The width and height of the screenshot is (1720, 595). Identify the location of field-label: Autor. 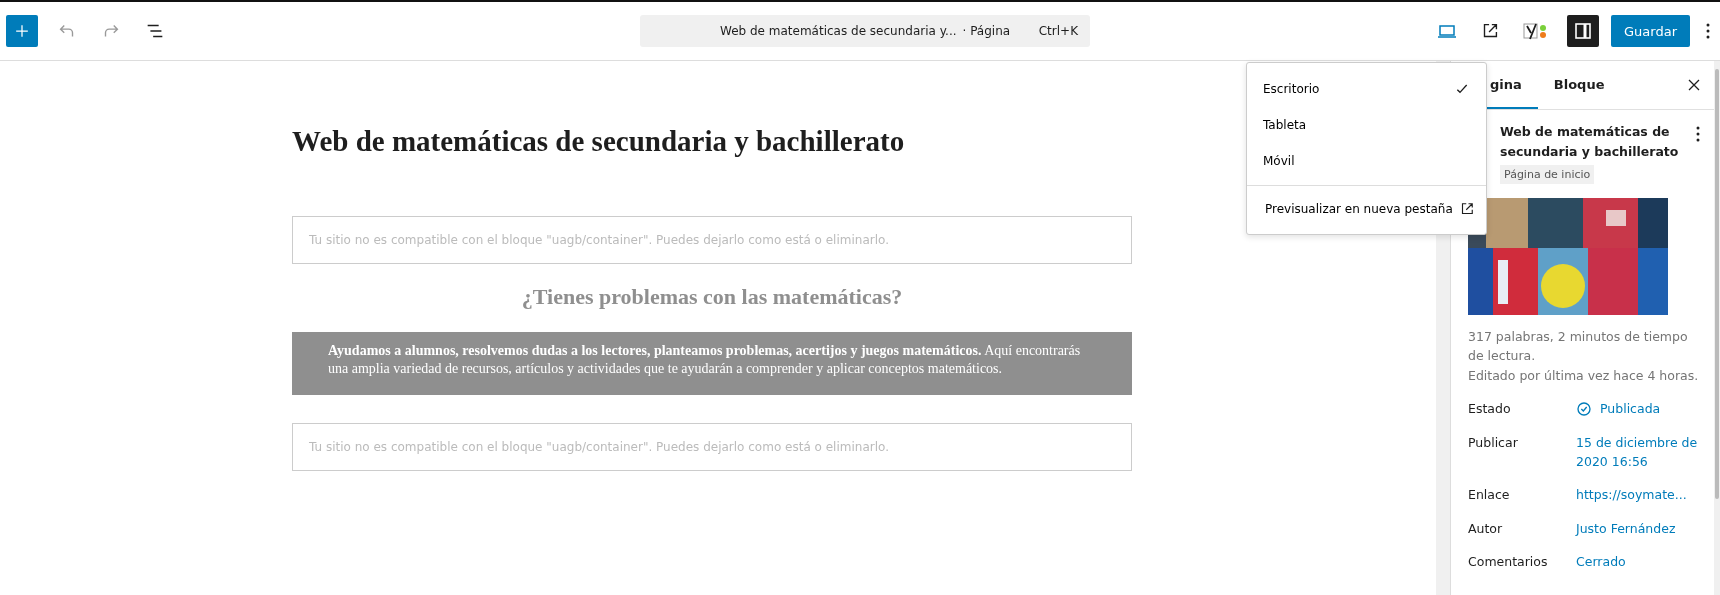
(1486, 528).